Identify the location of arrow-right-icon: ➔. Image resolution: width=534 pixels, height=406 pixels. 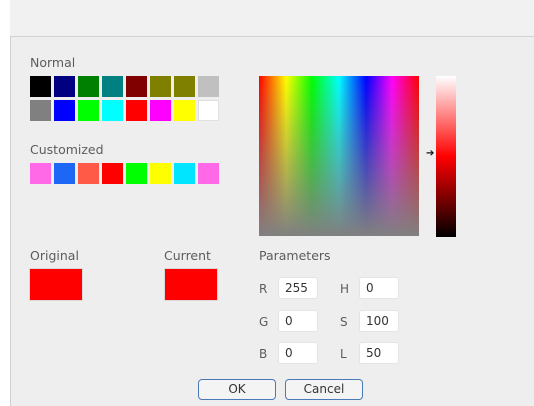
(430, 154).